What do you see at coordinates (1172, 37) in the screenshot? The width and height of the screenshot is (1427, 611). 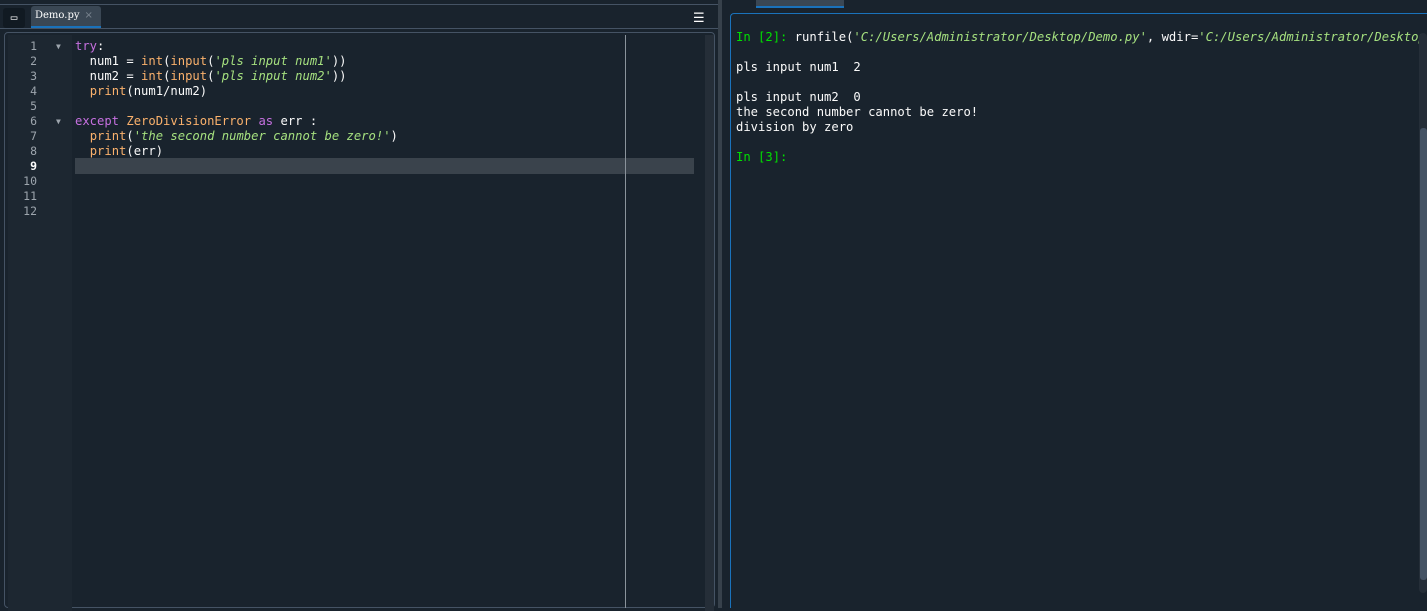 I see `console-text: , wdir=` at bounding box center [1172, 37].